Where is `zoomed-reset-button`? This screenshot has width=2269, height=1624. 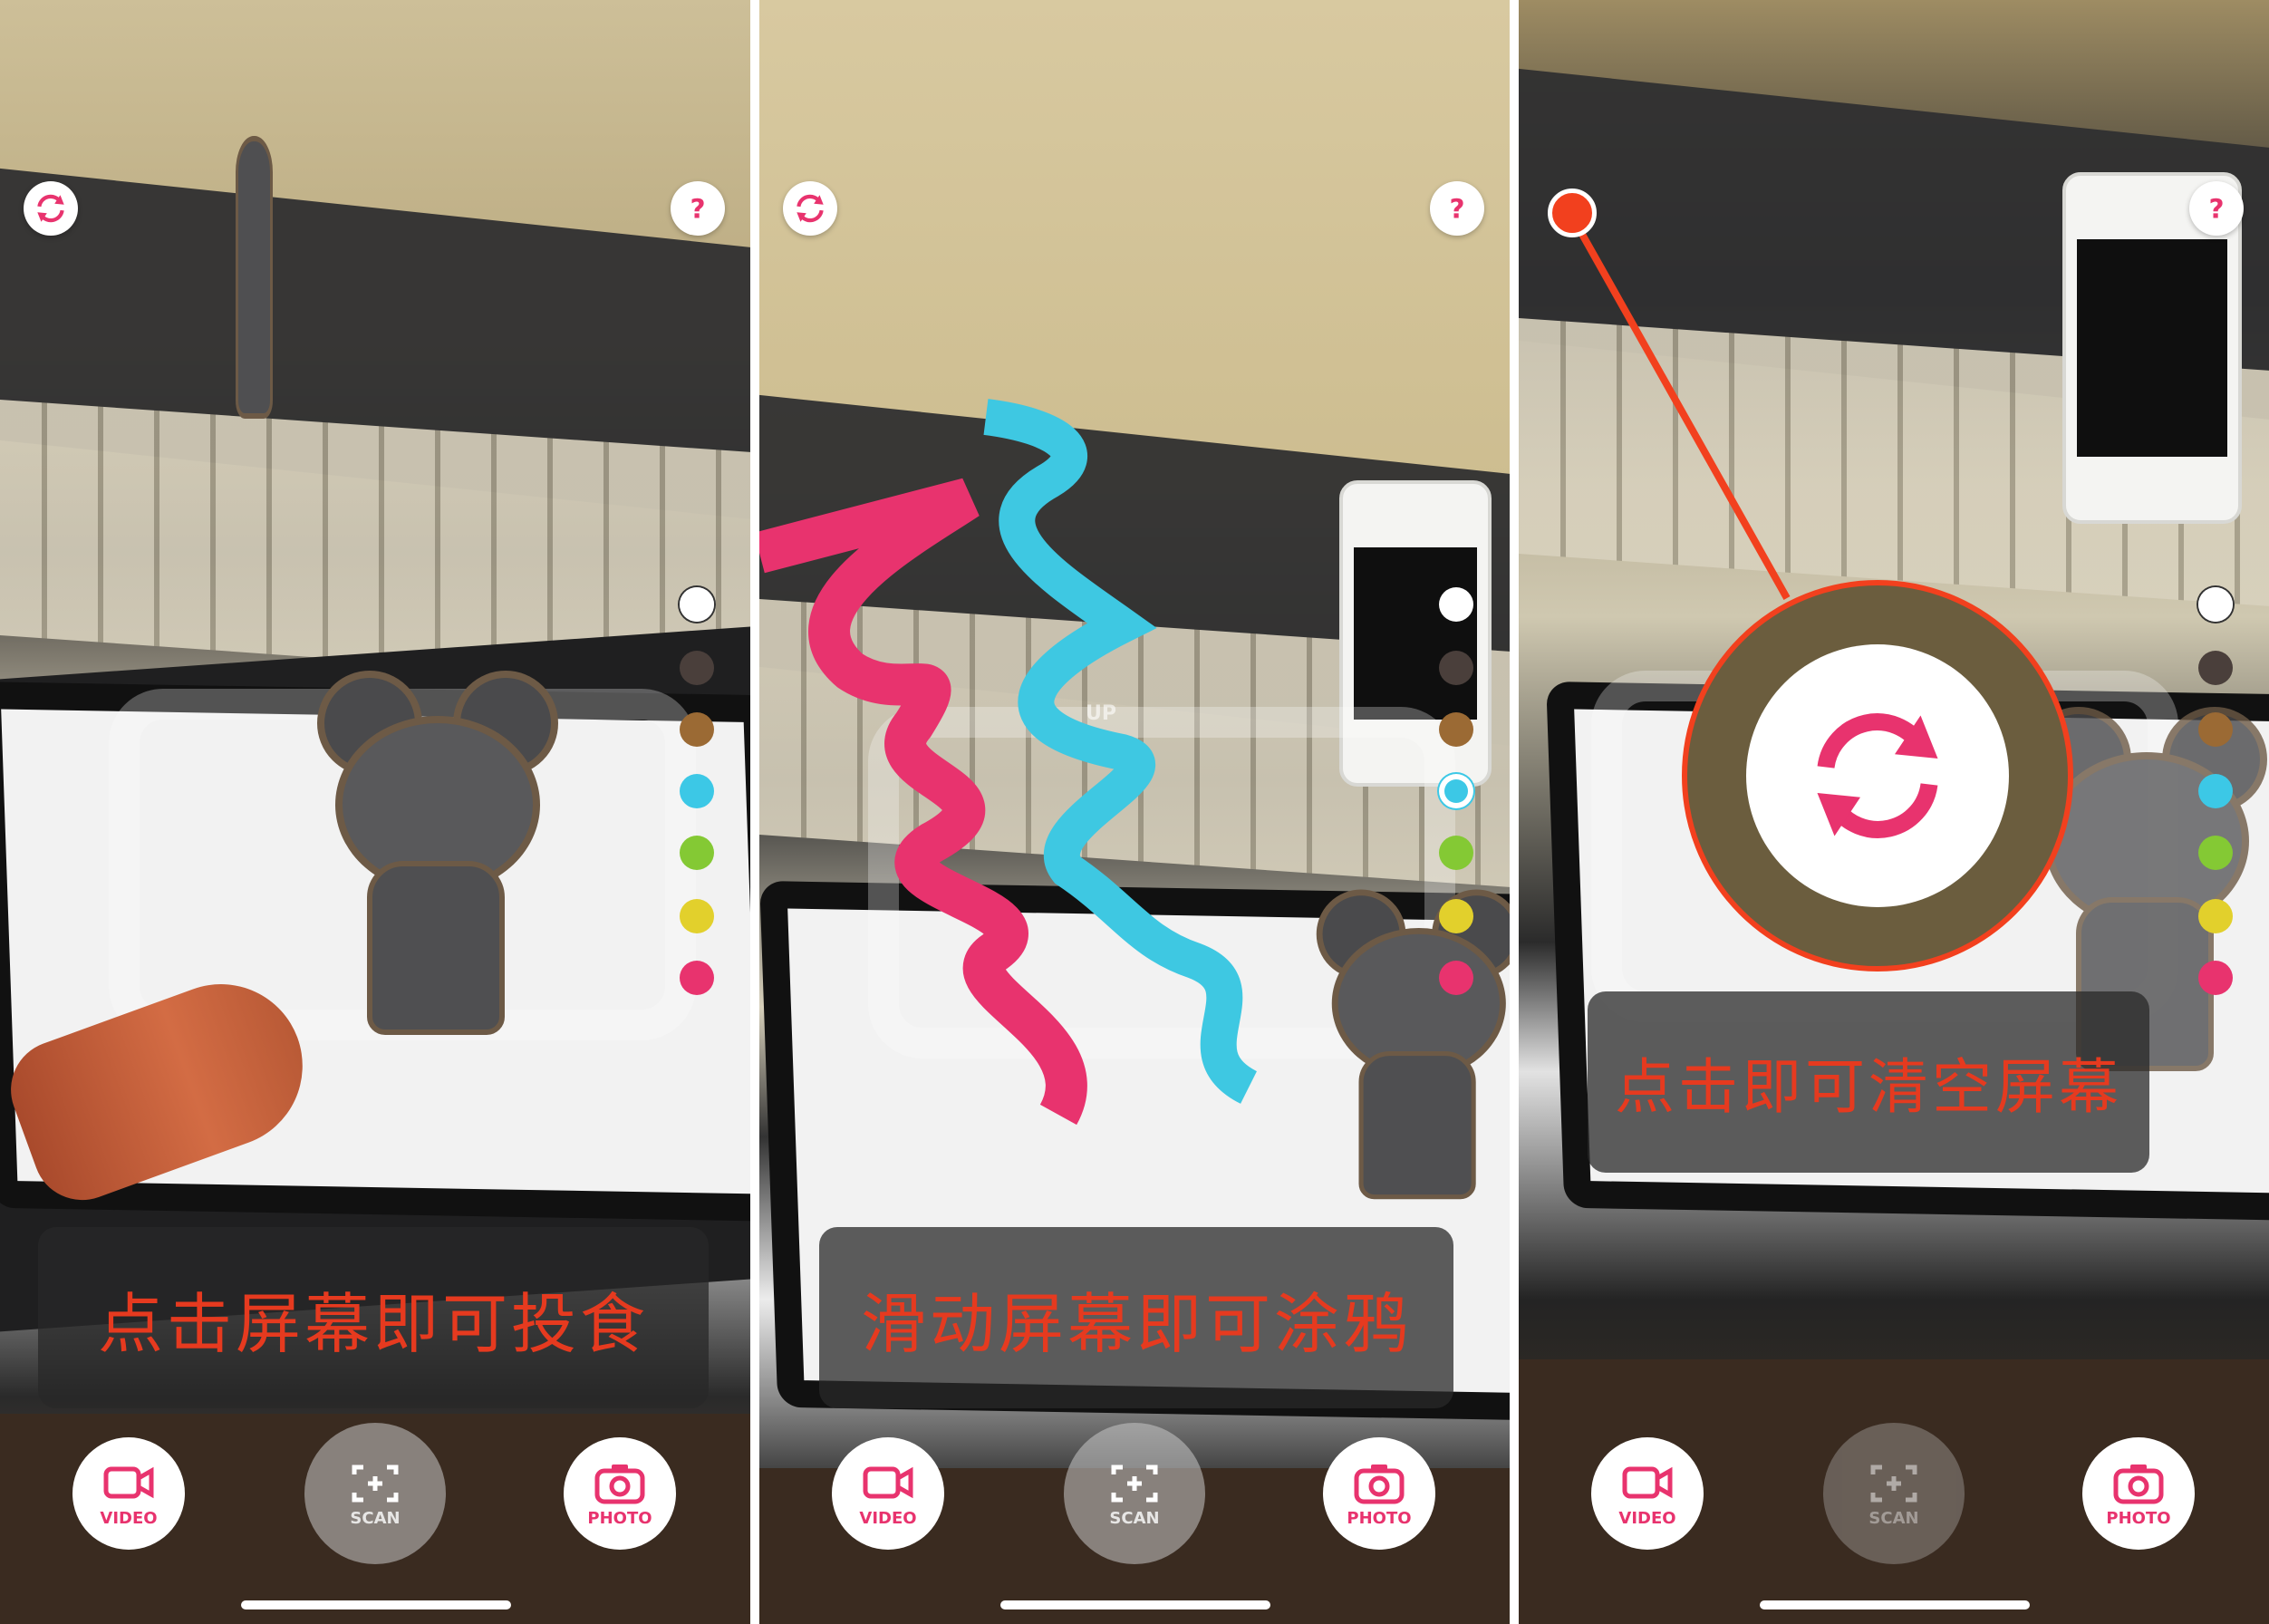 zoomed-reset-button is located at coordinates (1878, 775).